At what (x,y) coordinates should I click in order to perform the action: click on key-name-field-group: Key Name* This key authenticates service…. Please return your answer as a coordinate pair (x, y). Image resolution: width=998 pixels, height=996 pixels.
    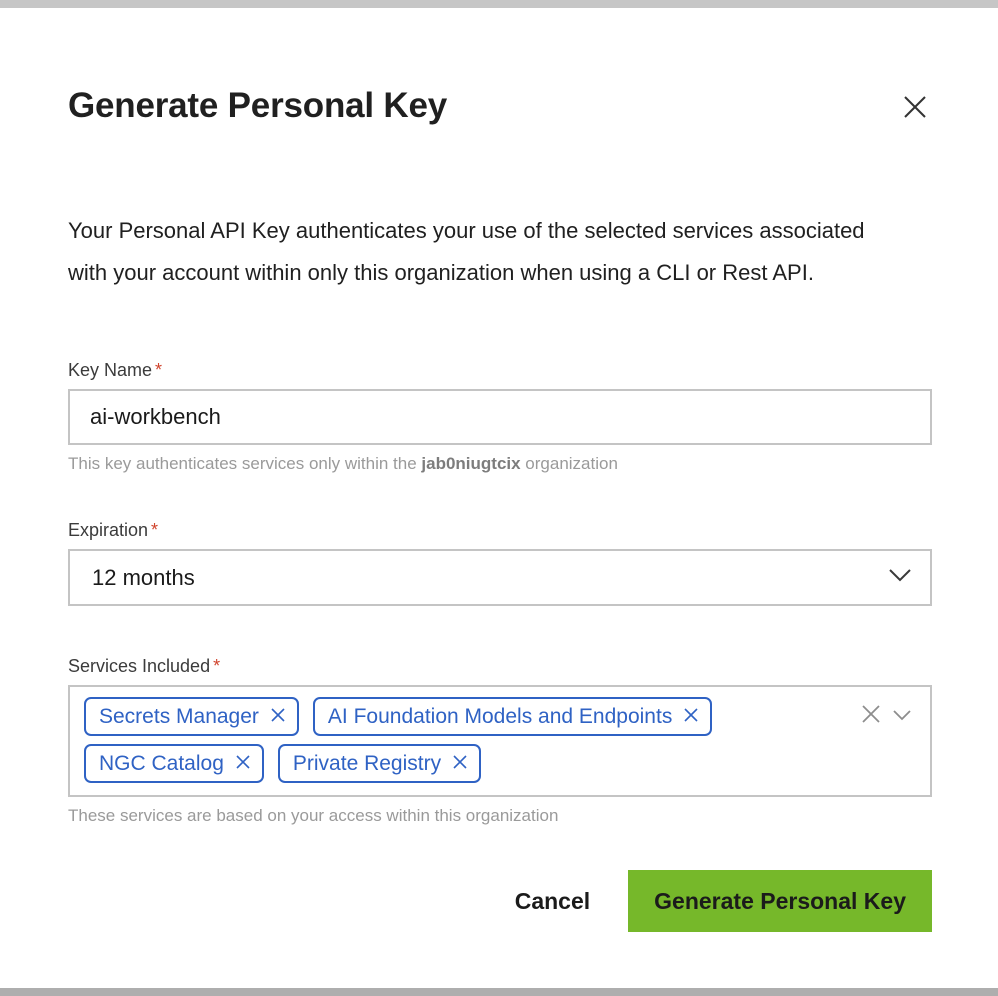
    Looking at the image, I should click on (500, 417).